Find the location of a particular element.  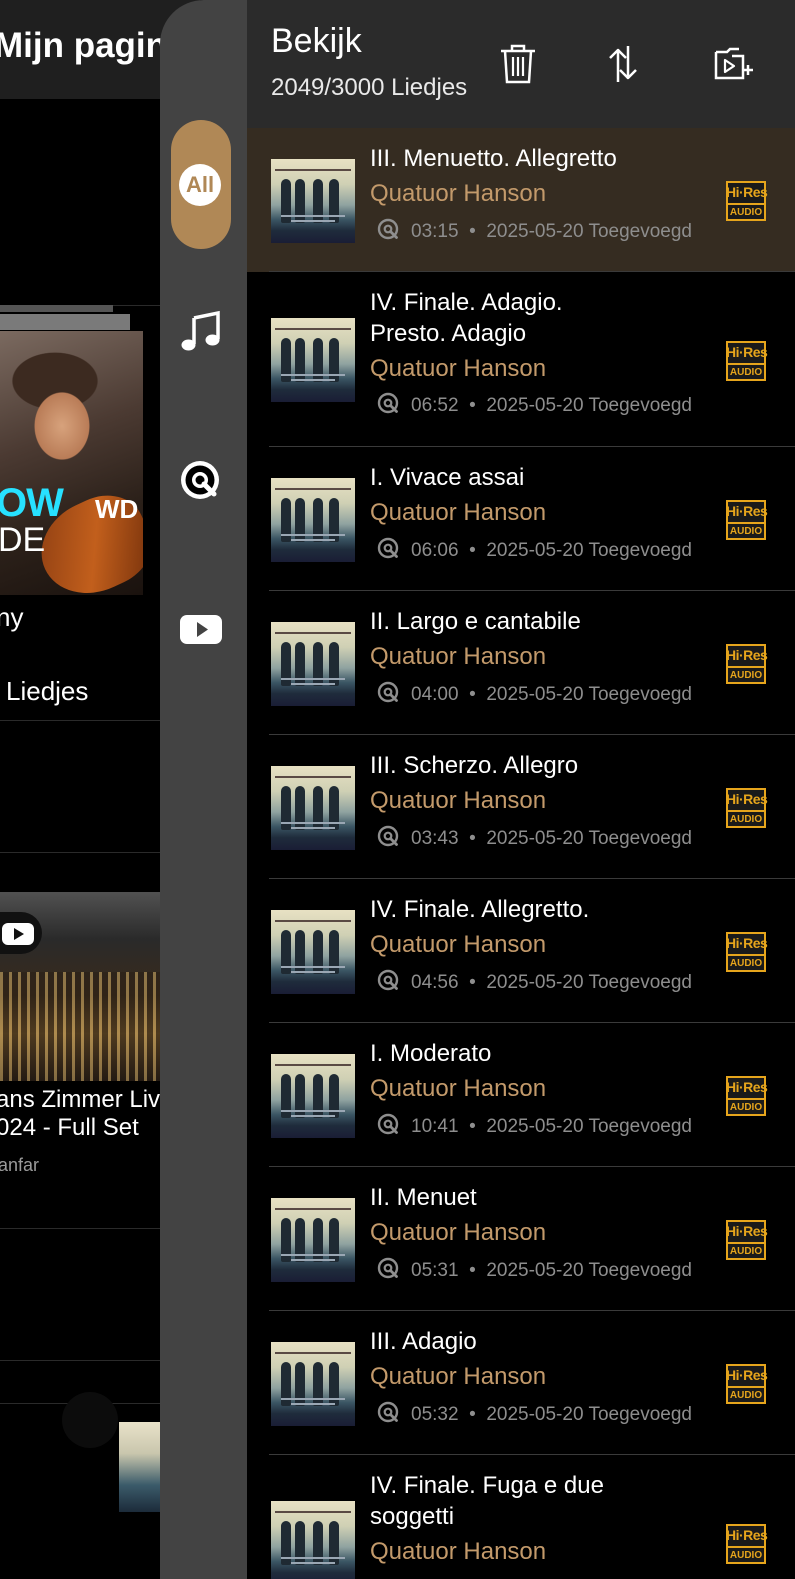

playlist-cover-image: OW WD DE is located at coordinates (71, 463).